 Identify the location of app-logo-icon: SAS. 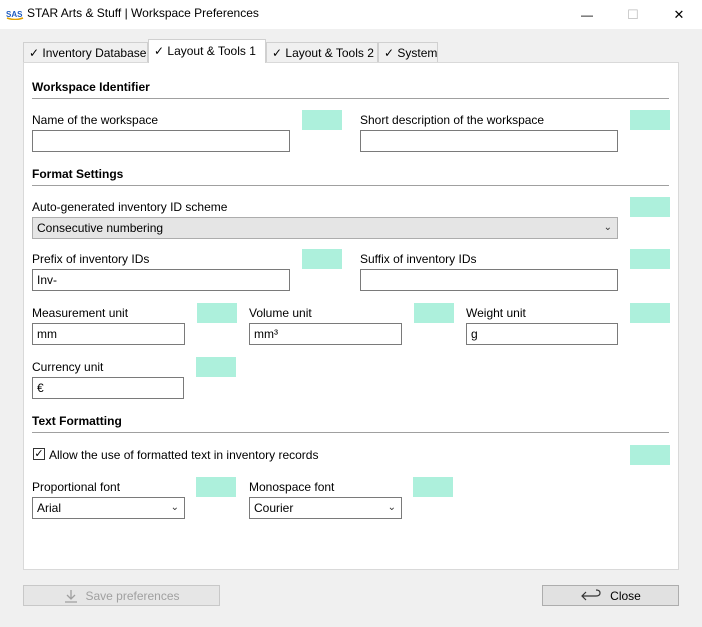
(15, 13).